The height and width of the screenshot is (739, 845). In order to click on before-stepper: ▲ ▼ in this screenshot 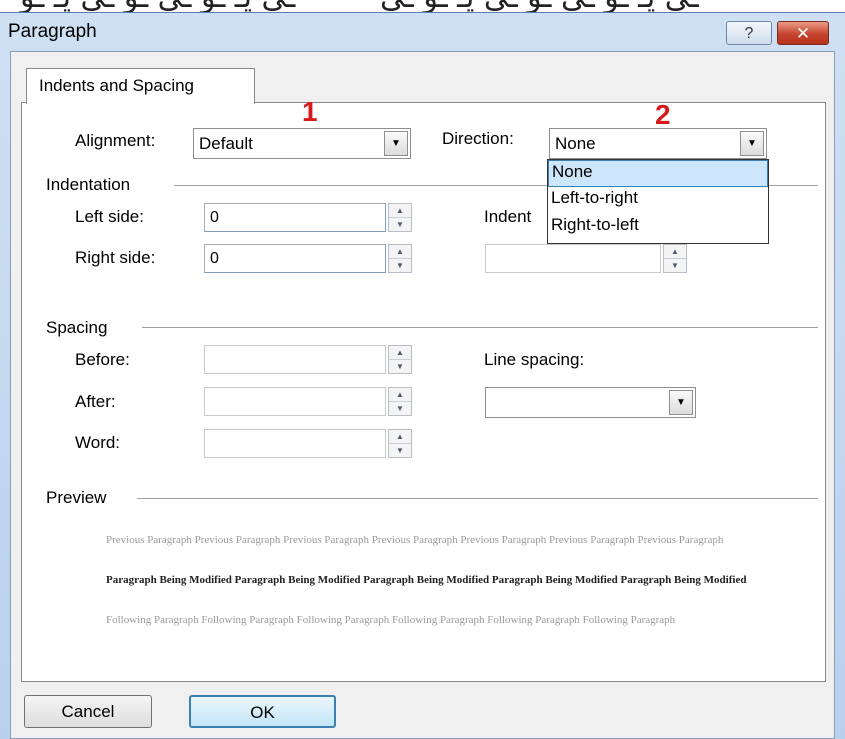, I will do `click(400, 359)`.